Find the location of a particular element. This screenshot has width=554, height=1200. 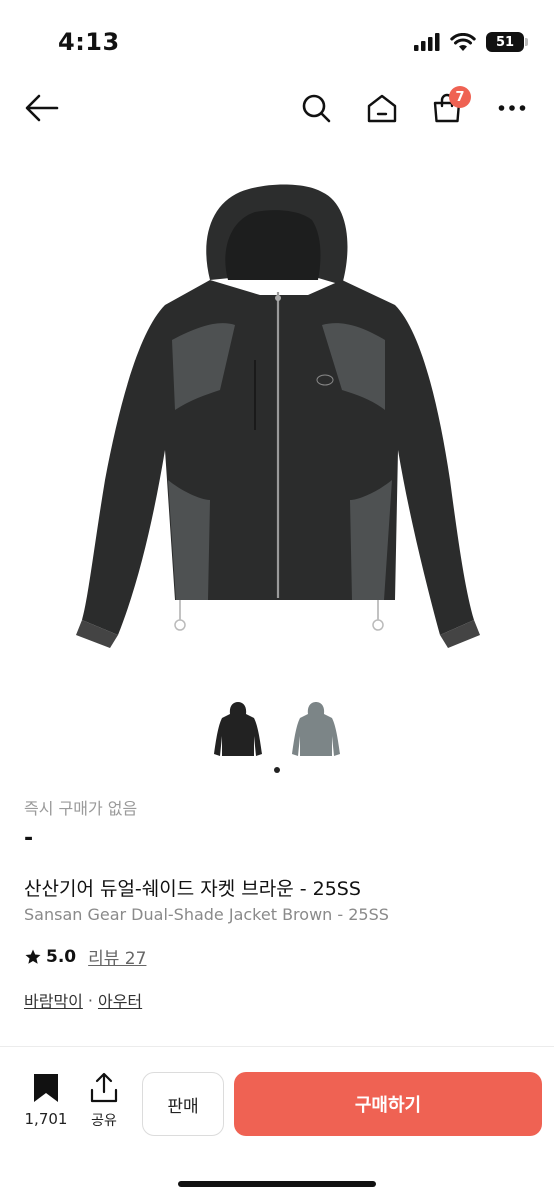

category-link-outer: 아우터 is located at coordinates (120, 1000).